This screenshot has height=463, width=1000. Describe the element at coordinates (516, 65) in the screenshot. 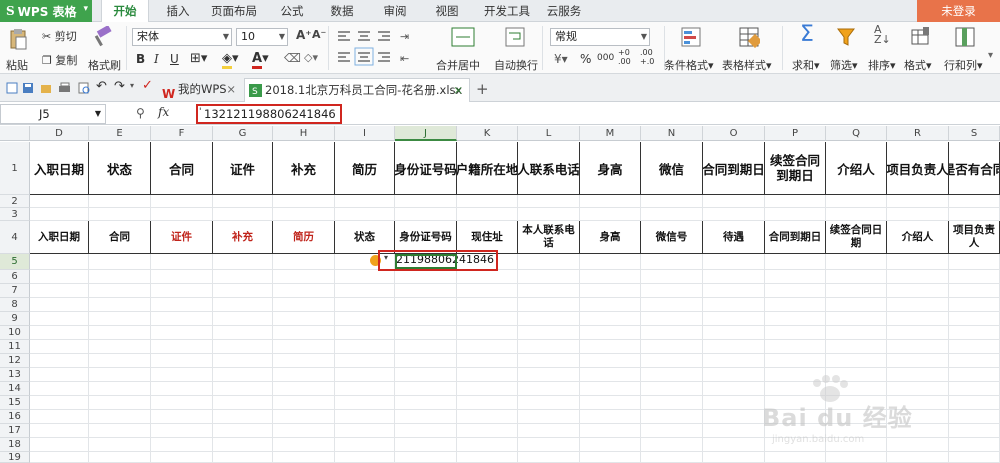

I see `wrap-text-label: 自动换行` at that location.